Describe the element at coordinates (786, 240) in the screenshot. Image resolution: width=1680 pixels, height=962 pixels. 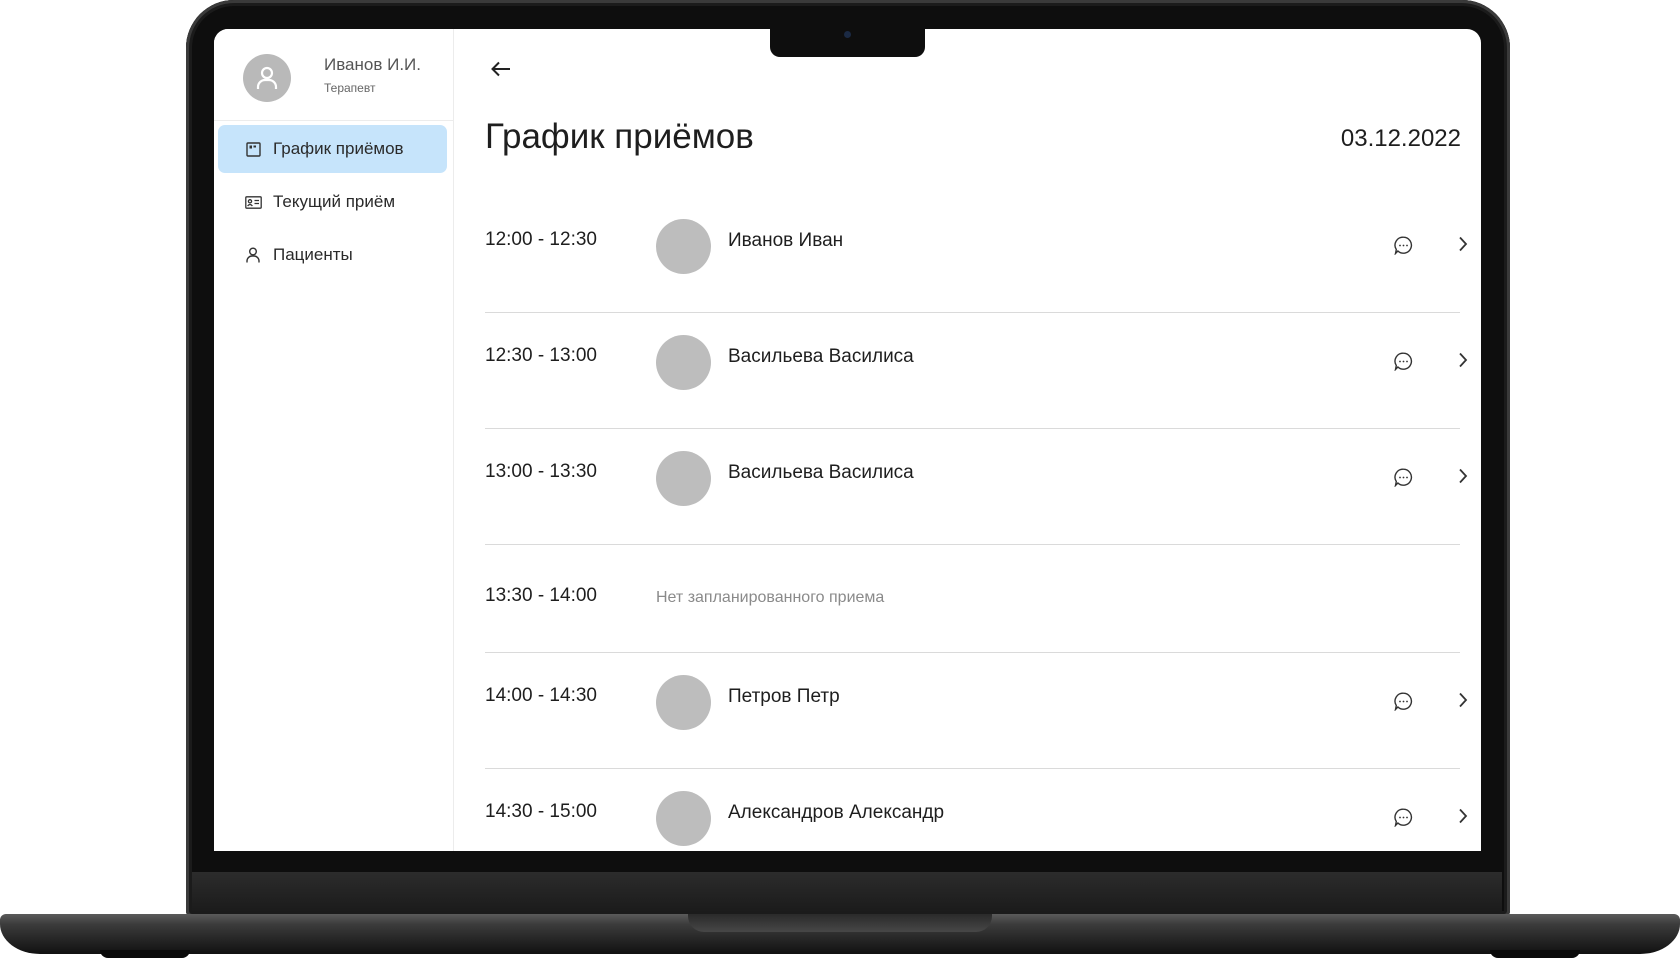
I see `patient-name: Иванов Иван` at that location.